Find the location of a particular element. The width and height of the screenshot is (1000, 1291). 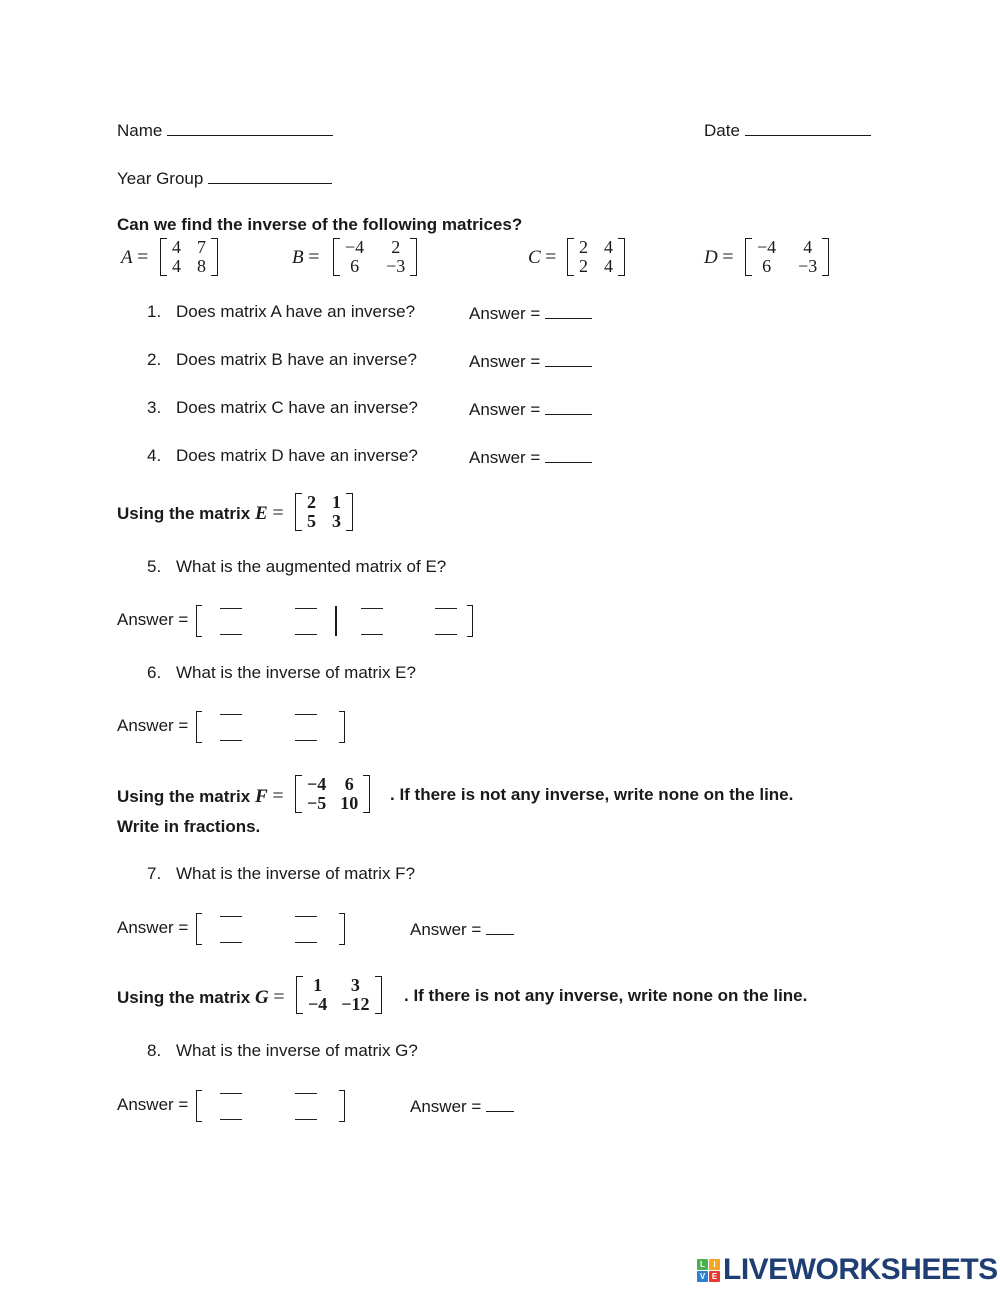

matrix-d-cell: −3 is located at coordinates (808, 266).